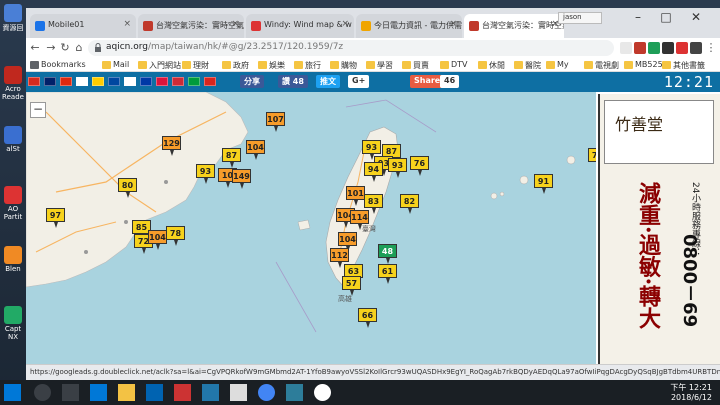 The width and height of the screenshot is (720, 405). Describe the element at coordinates (580, 18) in the screenshot. I see `profile-chip: jason` at that location.